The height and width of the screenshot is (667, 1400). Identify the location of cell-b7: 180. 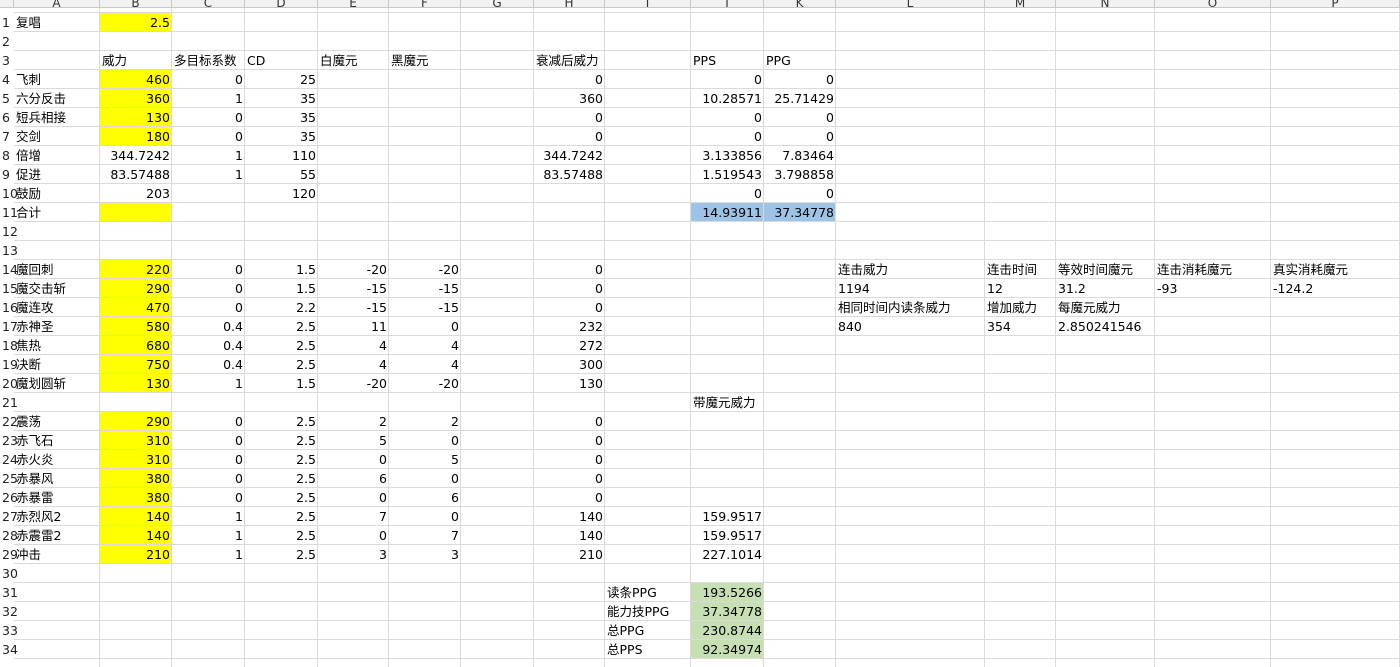
(136, 136).